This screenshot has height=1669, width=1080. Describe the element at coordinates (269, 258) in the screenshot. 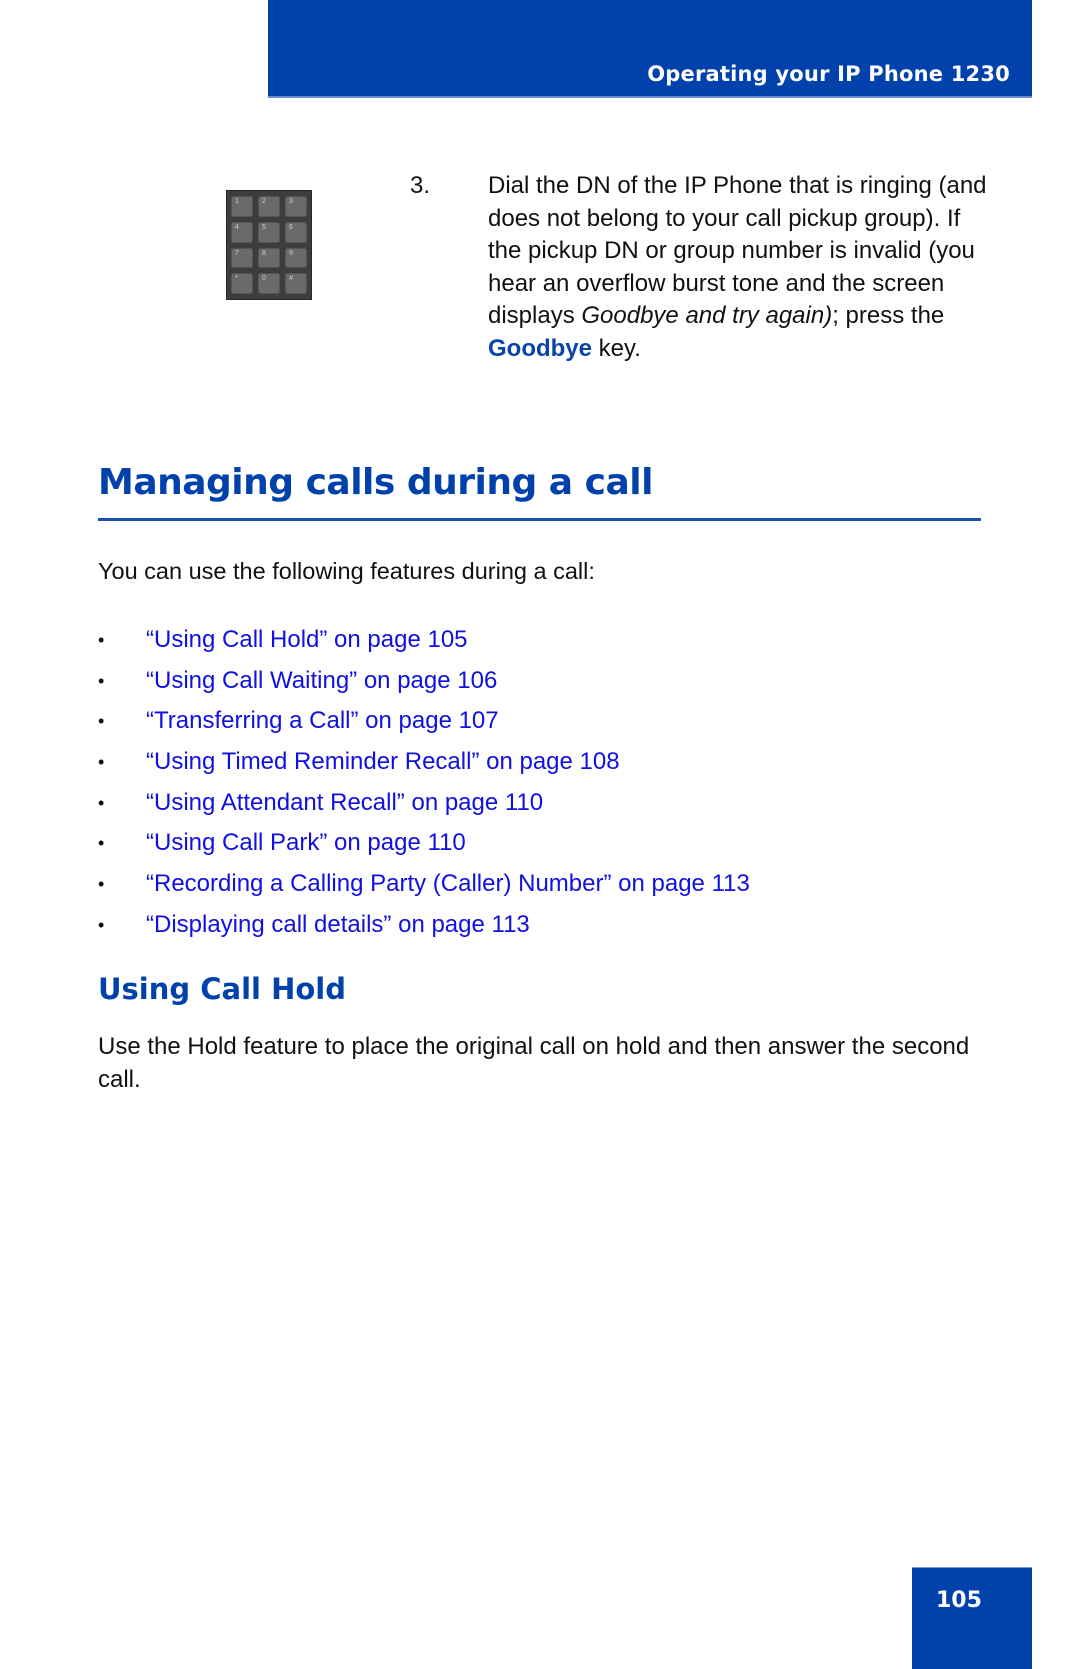

I see `keypad-key: 8` at that location.